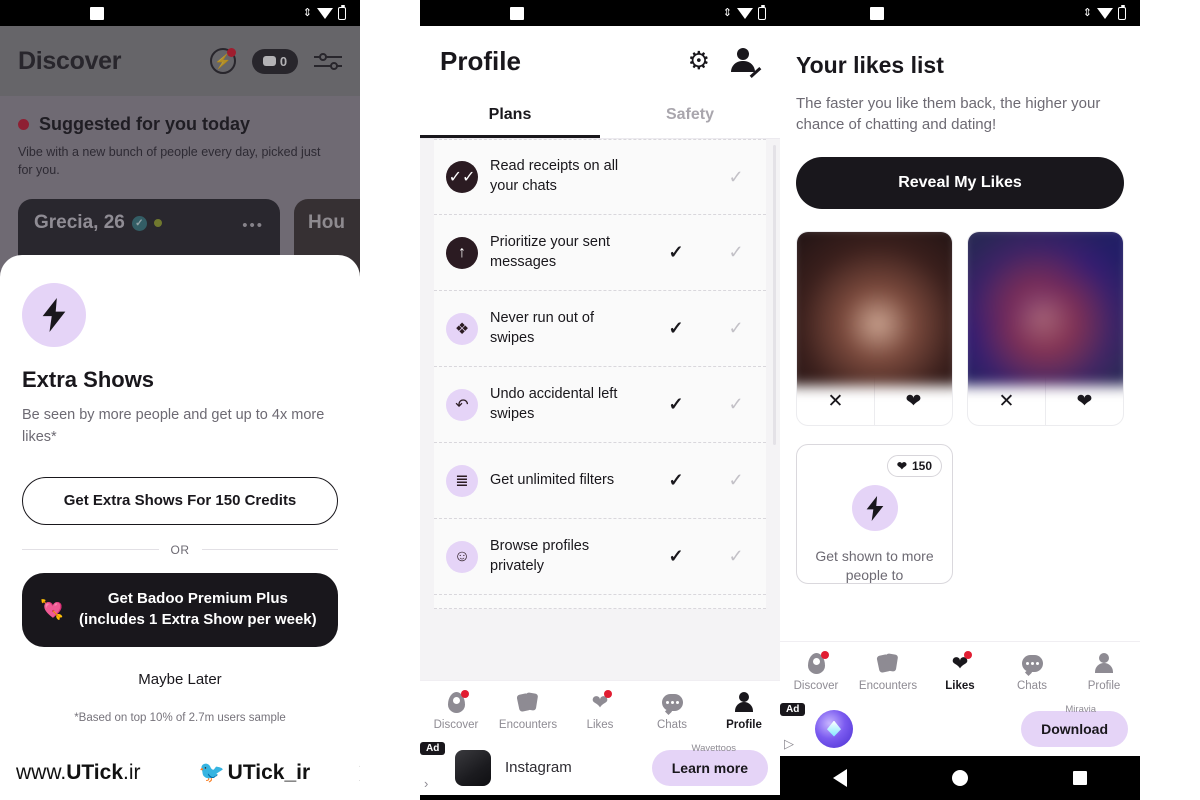  I want to click on swipe-cards-icon: ❖, so click(462, 328).